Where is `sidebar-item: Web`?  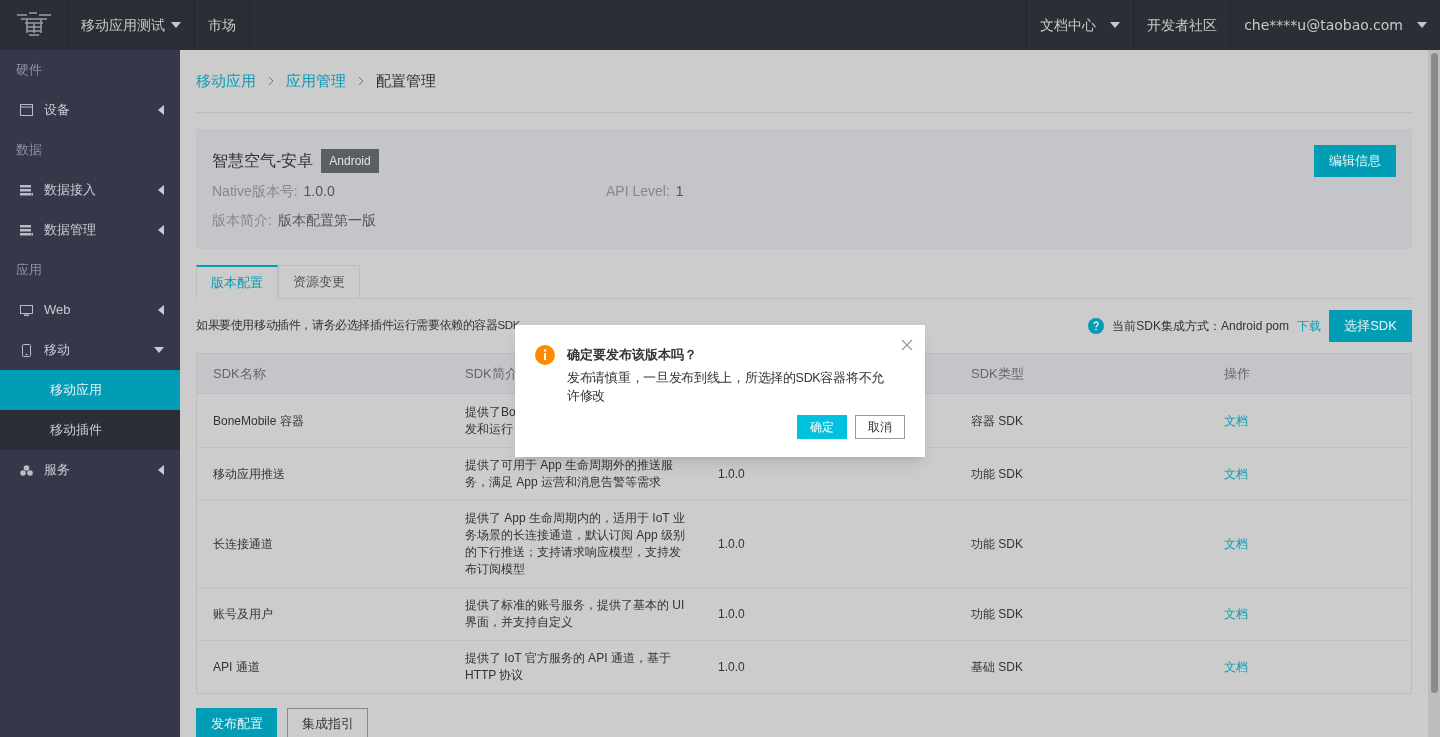
sidebar-item: Web is located at coordinates (90, 310).